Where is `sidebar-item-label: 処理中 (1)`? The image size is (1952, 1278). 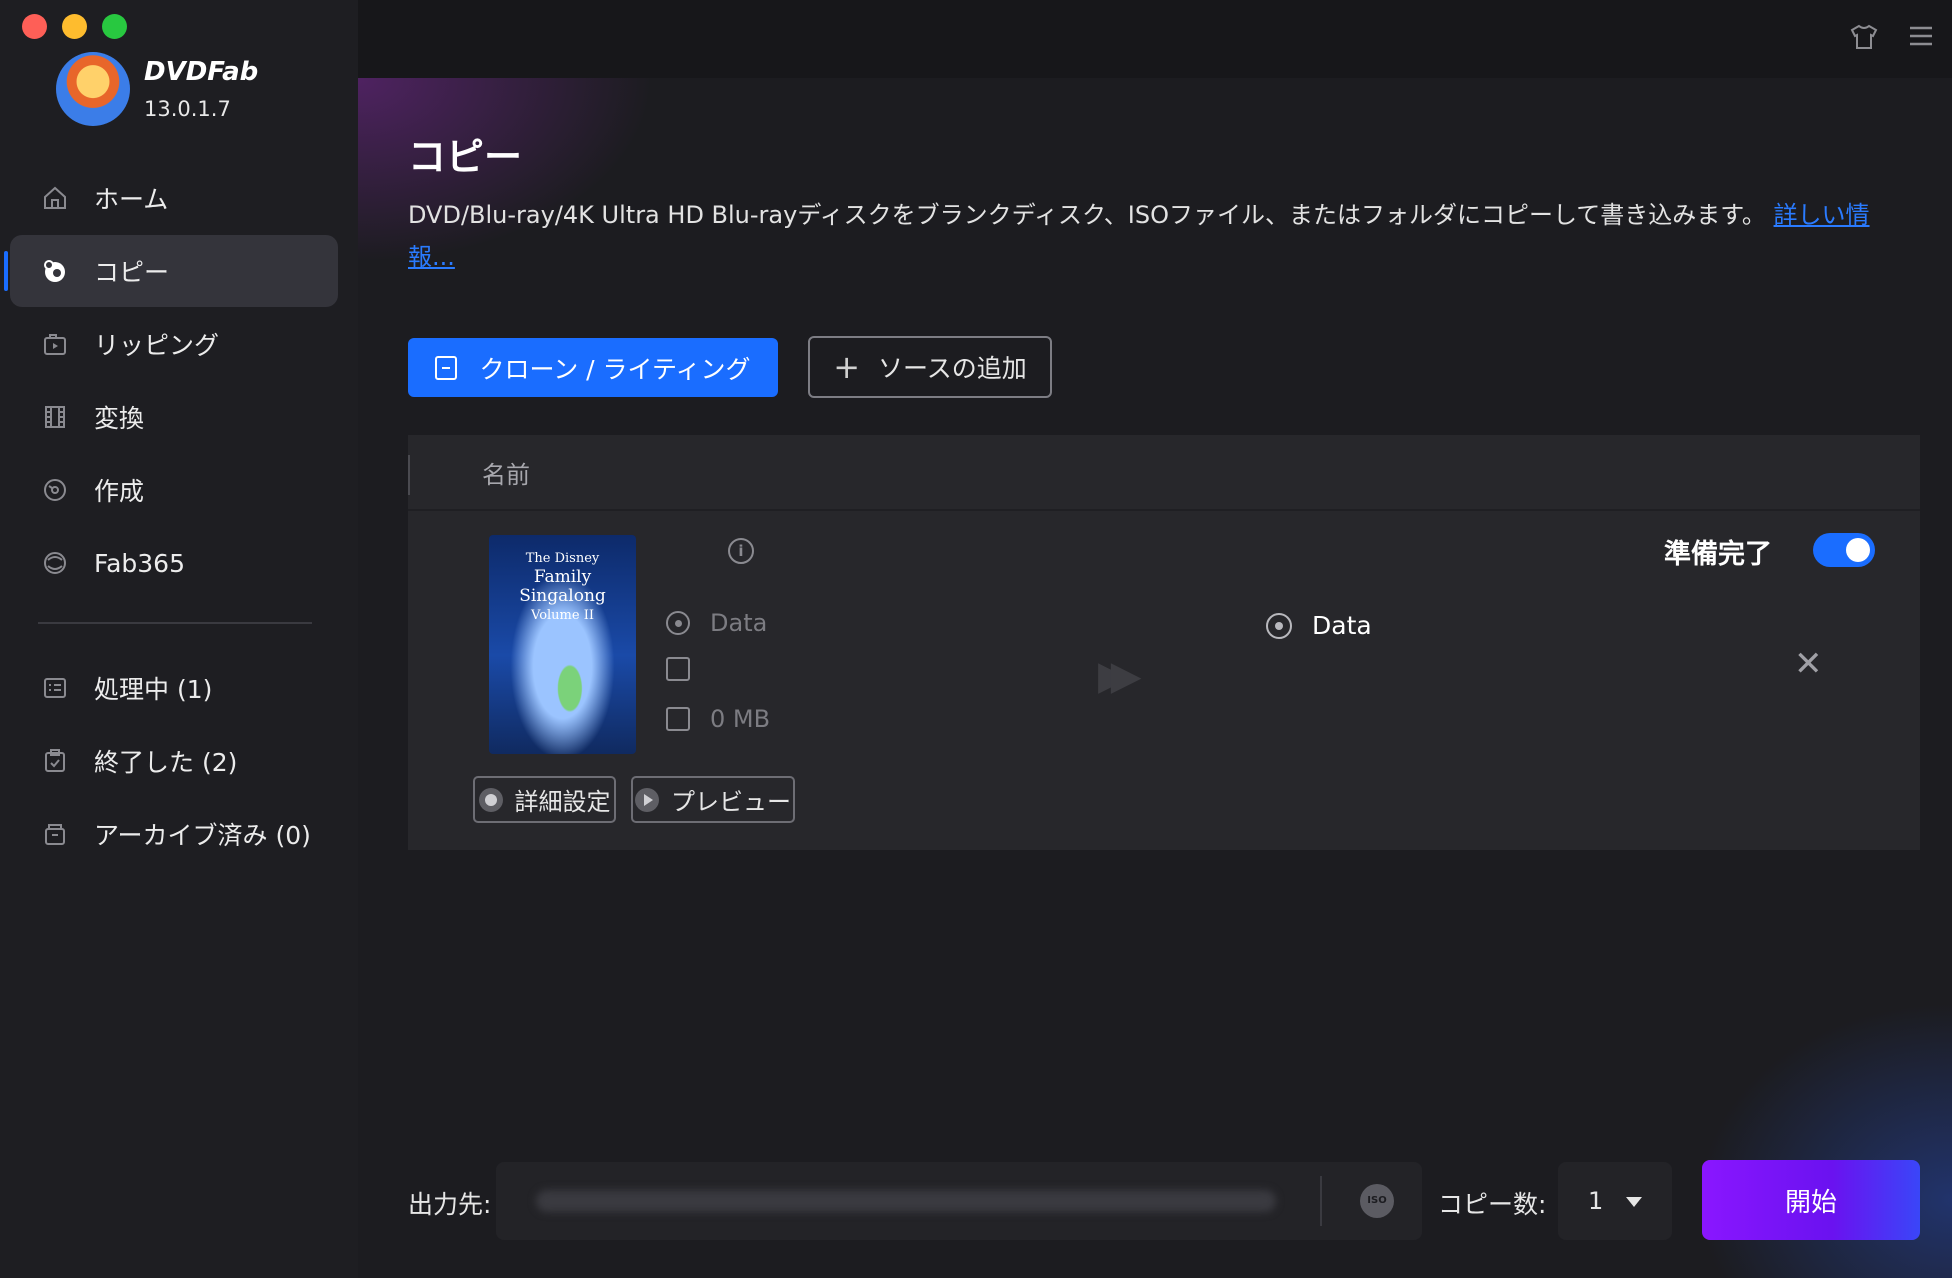 sidebar-item-label: 処理中 (1) is located at coordinates (153, 689).